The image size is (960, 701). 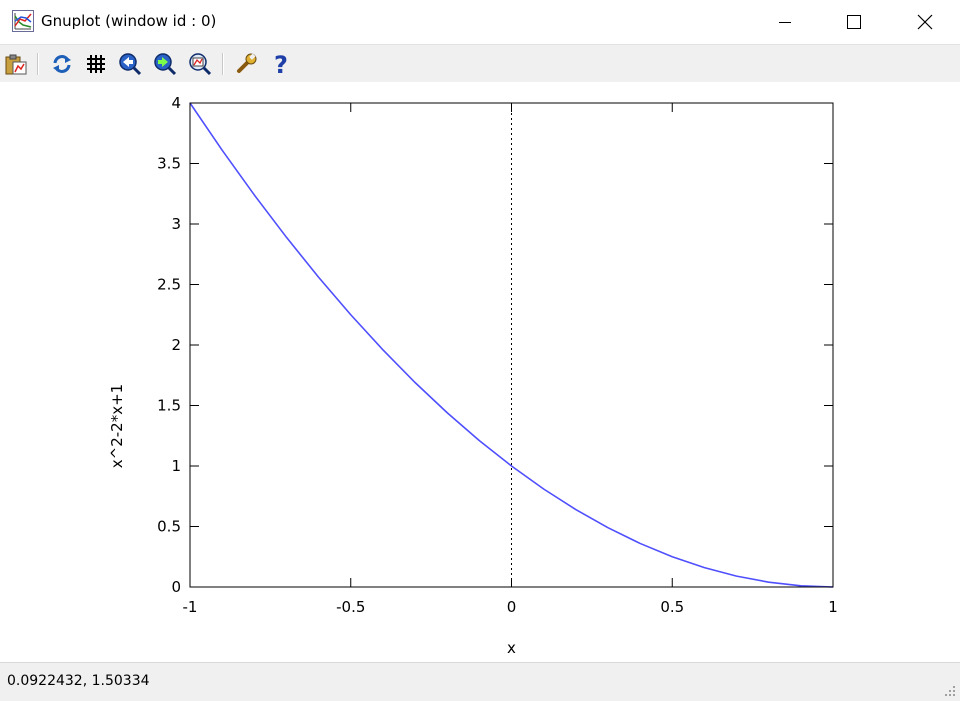 I want to click on y-tick-label: 2.5, so click(x=169, y=285).